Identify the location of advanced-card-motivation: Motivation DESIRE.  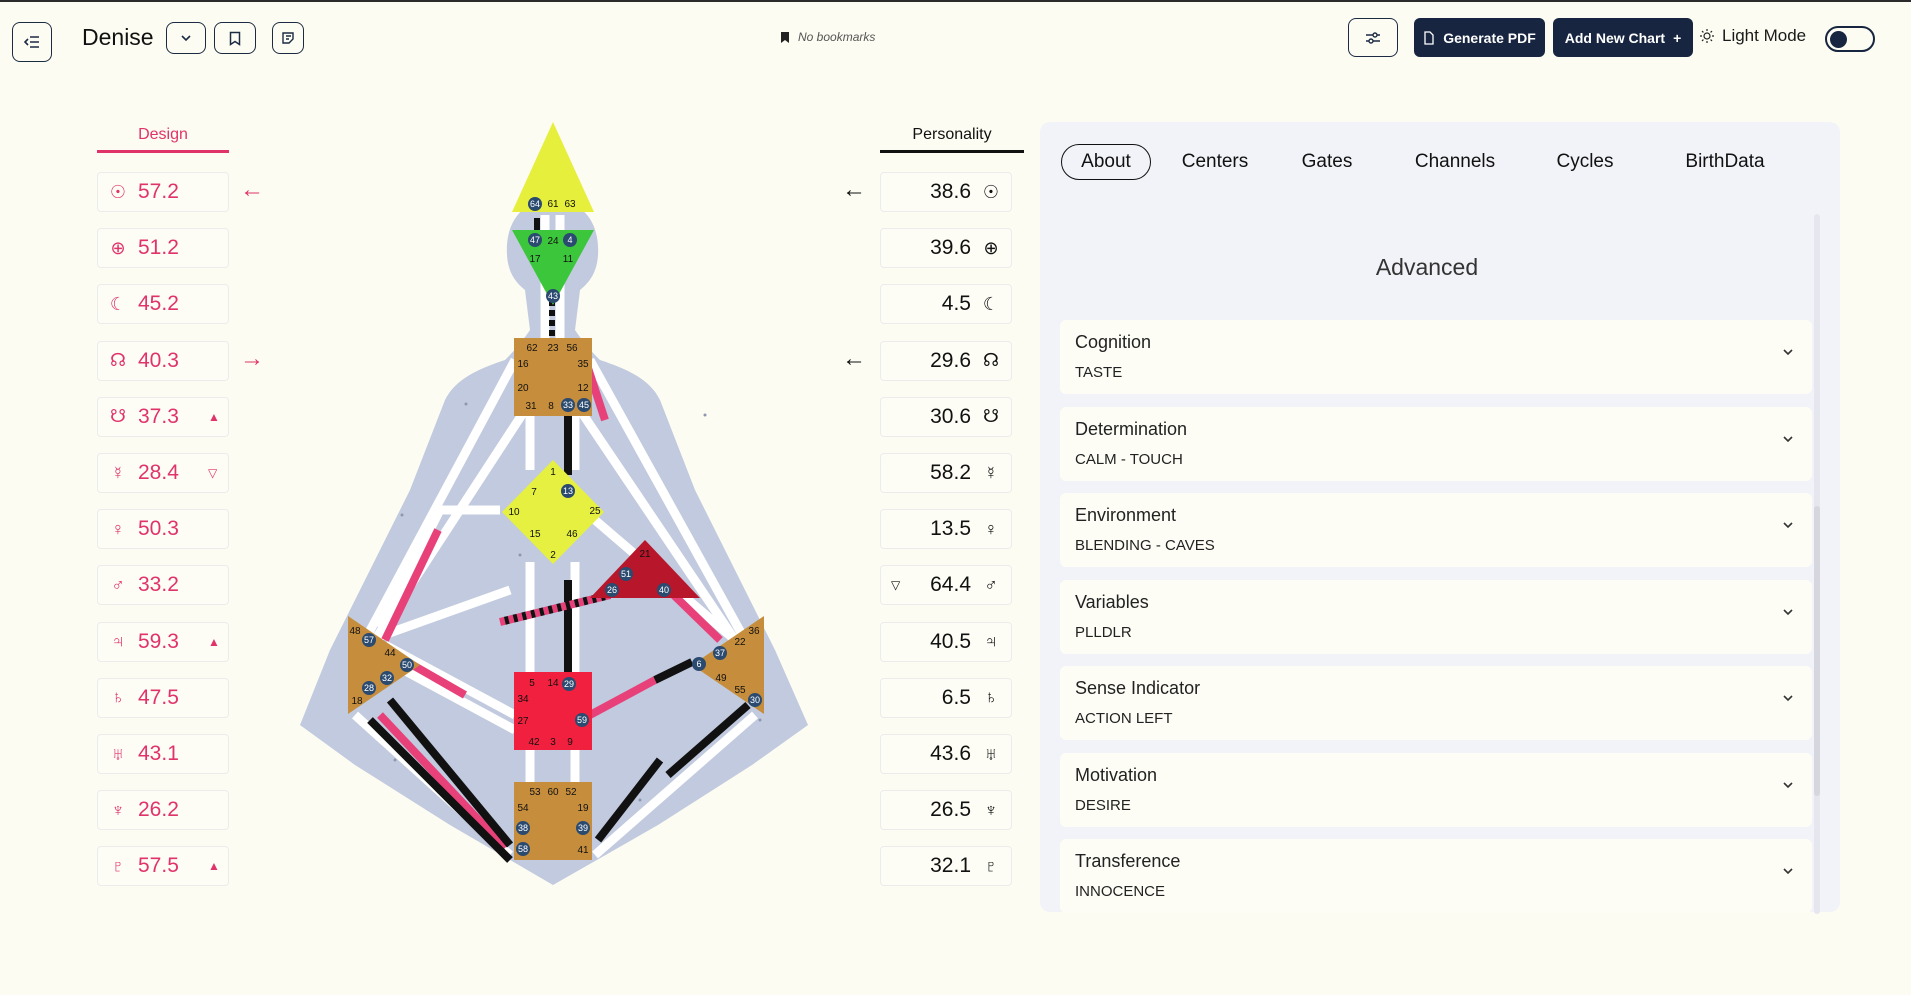
(1436, 789).